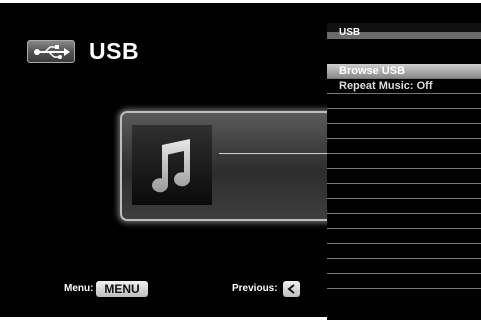 This screenshot has width=481, height=320. I want to click on album-art, so click(172, 165).